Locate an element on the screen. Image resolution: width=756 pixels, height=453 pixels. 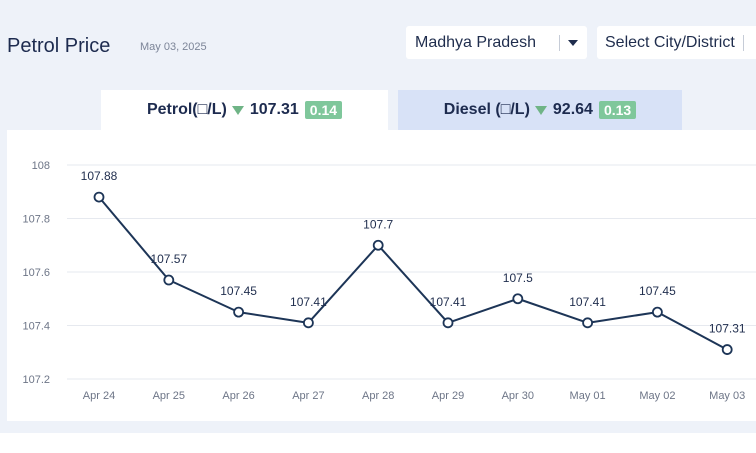
y-tick-label: 107.6 is located at coordinates (36, 273).